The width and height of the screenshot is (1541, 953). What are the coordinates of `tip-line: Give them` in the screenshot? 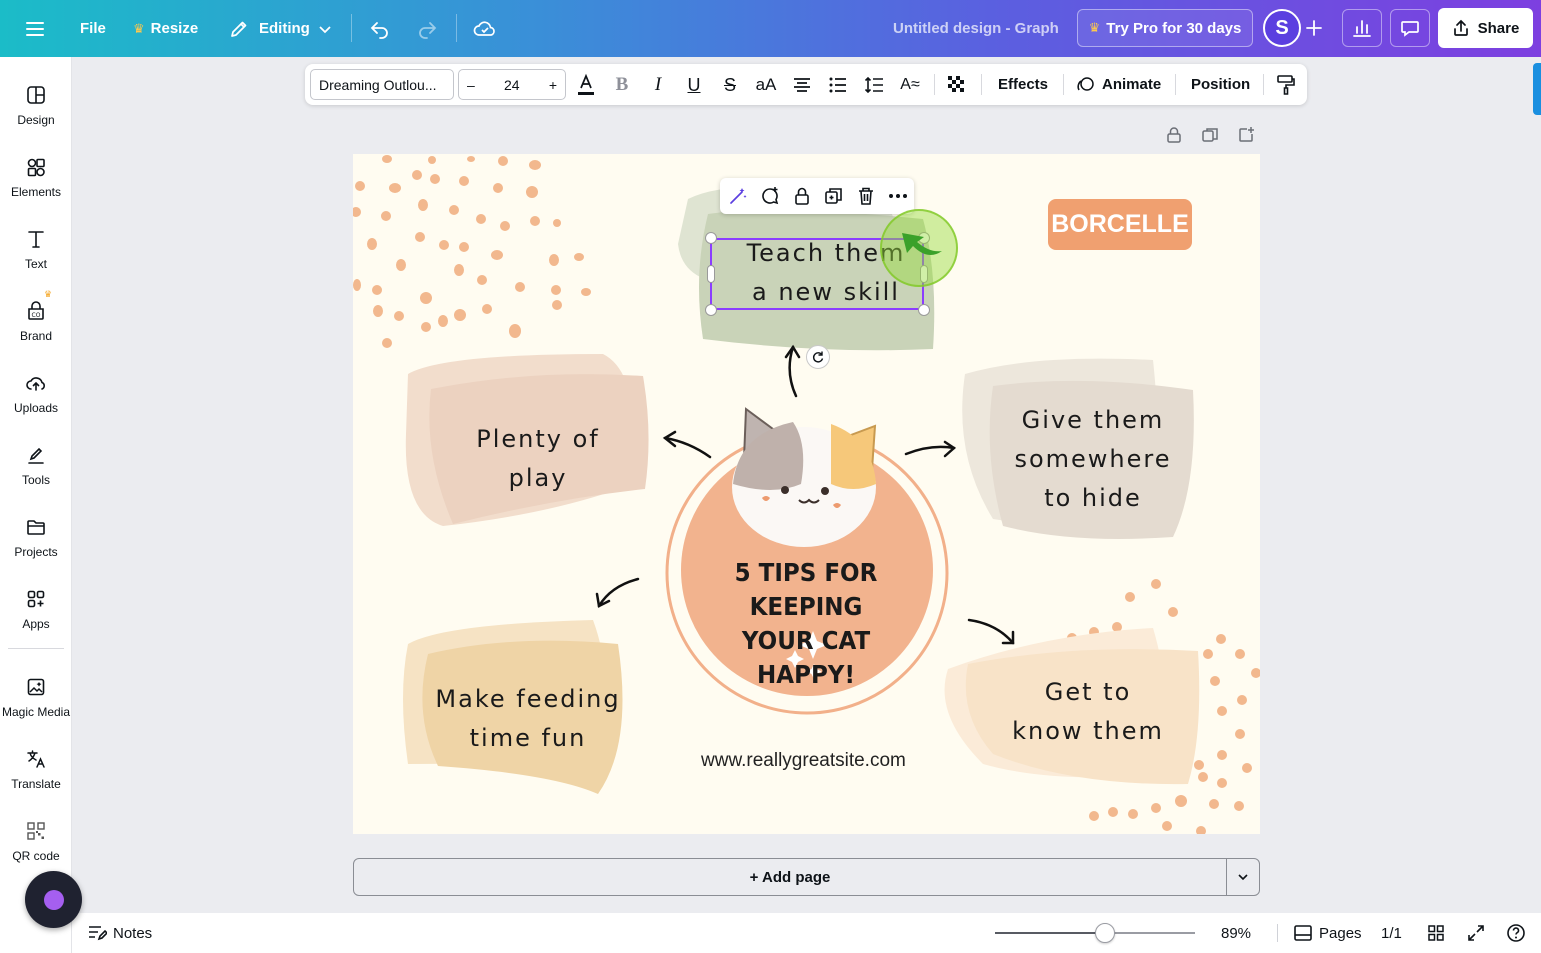 It's located at (1093, 420).